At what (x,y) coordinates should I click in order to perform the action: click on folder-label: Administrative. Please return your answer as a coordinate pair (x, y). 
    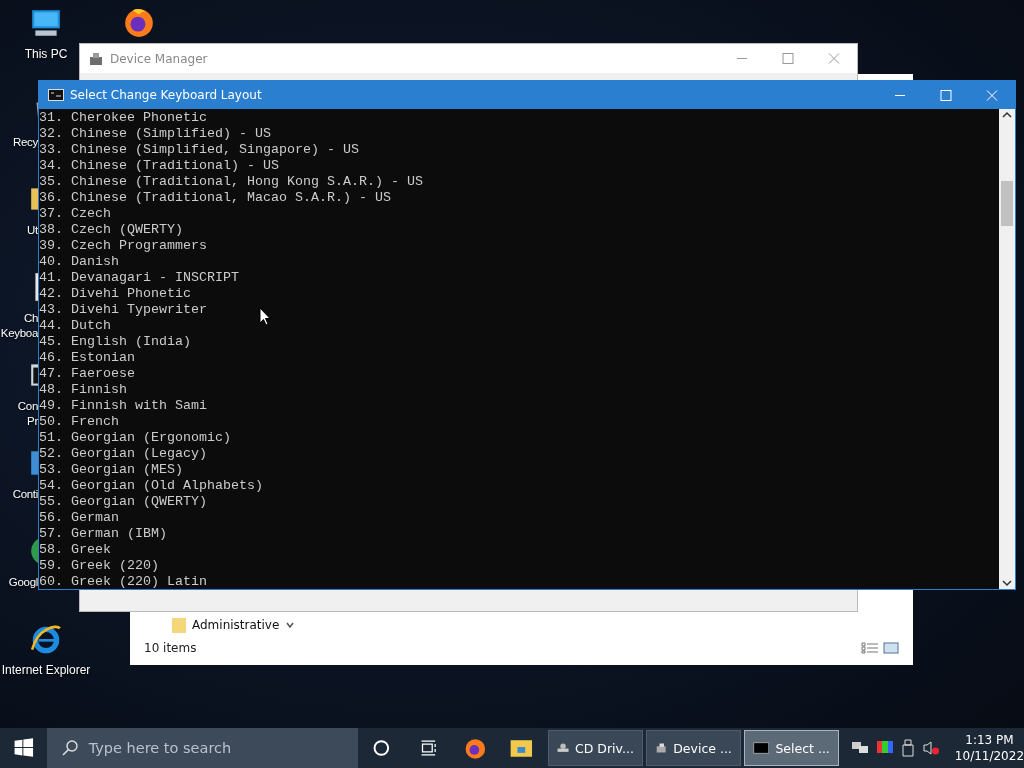
    Looking at the image, I should click on (236, 625).